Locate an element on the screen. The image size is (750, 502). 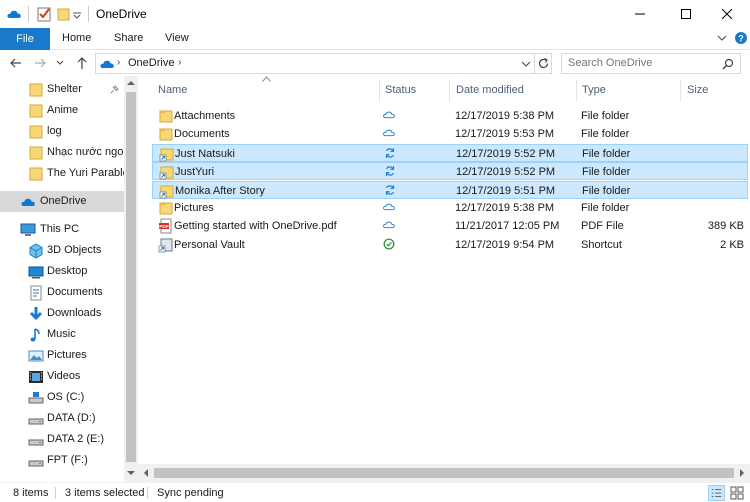
maximize-icon is located at coordinates (686, 14).